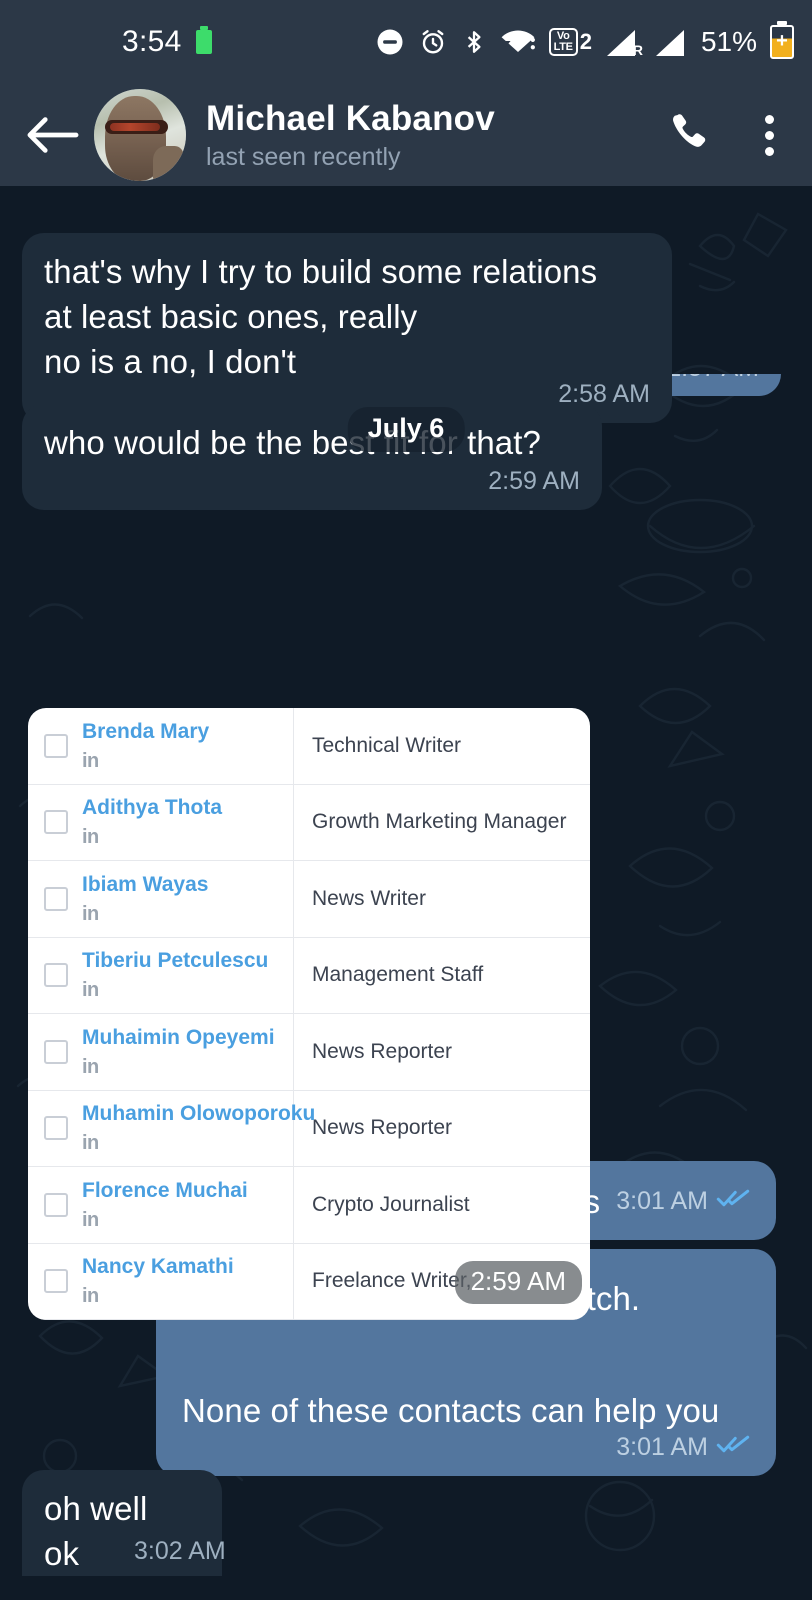 The image size is (812, 1600). Describe the element at coordinates (406, 429) in the screenshot. I see `date-separator: July 6` at that location.